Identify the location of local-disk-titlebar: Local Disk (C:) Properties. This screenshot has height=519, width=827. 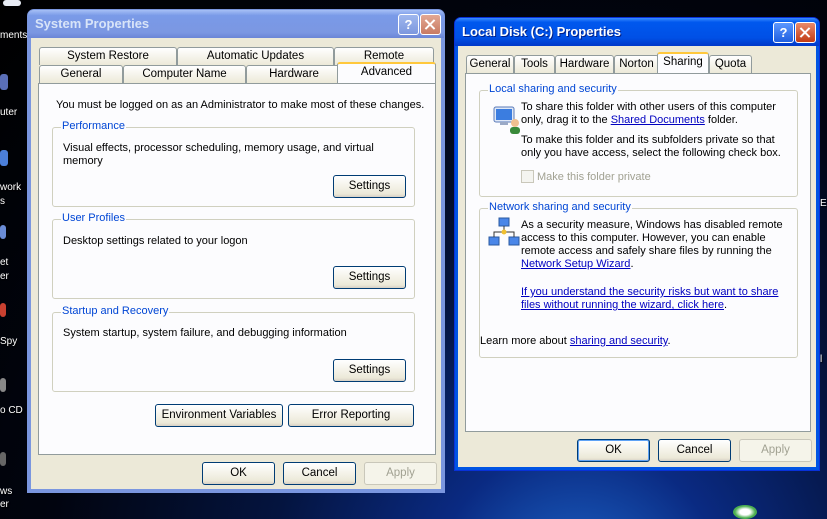
(637, 32).